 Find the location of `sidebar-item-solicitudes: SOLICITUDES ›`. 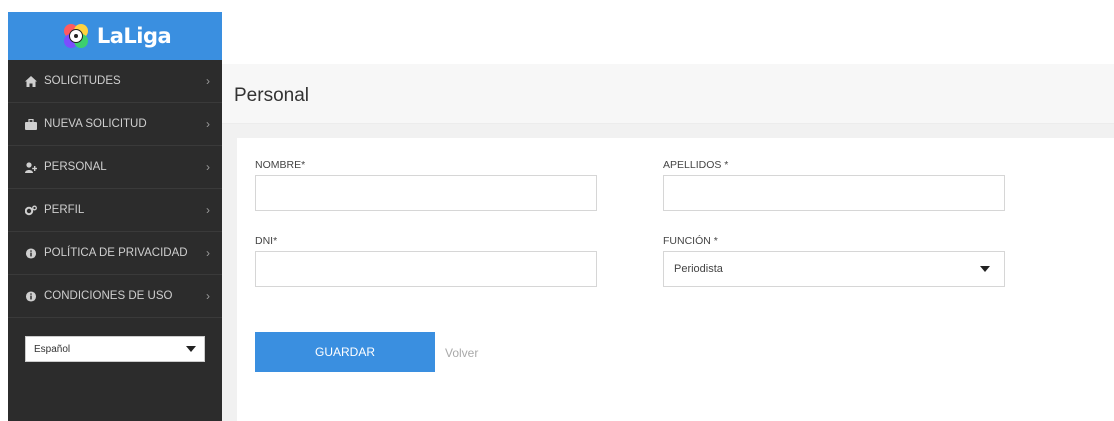

sidebar-item-solicitudes: SOLICITUDES › is located at coordinates (115, 81).